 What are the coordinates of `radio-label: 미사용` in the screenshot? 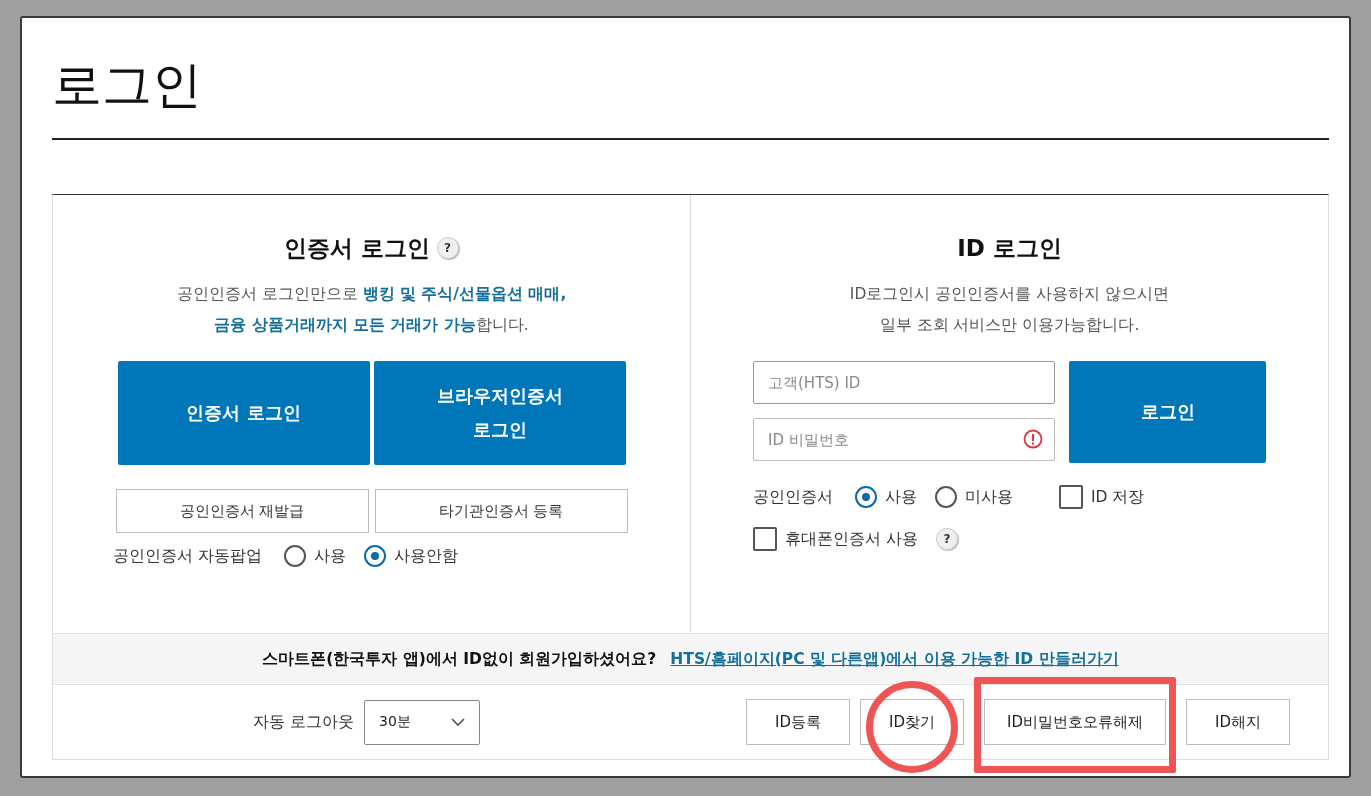 It's located at (989, 497).